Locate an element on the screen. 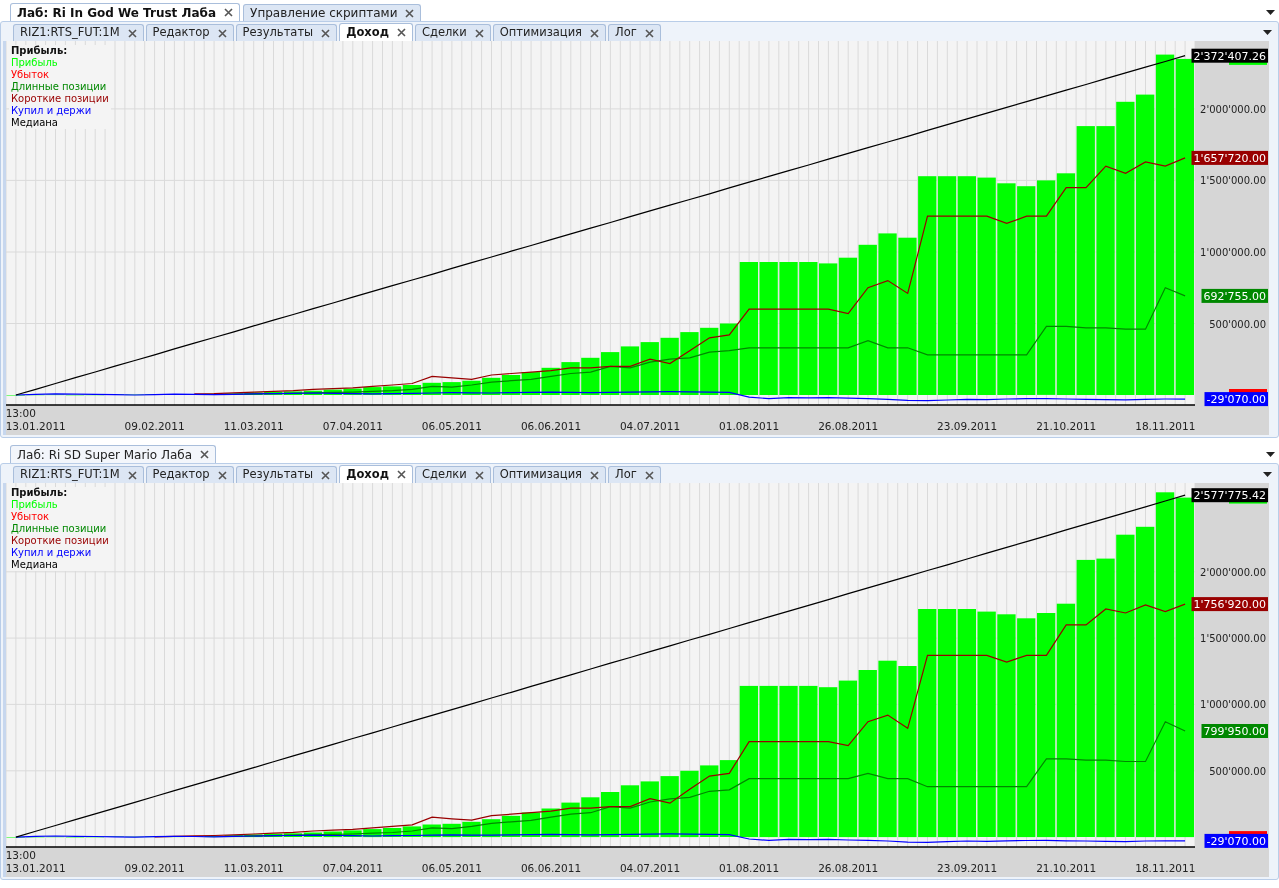 Image resolution: width=1279 pixels, height=888 pixels. value-tag: 2'577'775.42 is located at coordinates (1229, 495).